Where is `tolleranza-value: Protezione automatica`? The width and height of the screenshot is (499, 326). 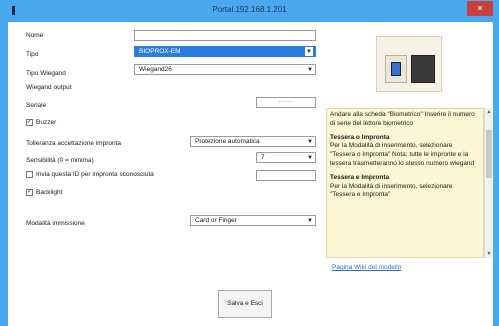 tolleranza-value: Protezione automatica is located at coordinates (227, 141).